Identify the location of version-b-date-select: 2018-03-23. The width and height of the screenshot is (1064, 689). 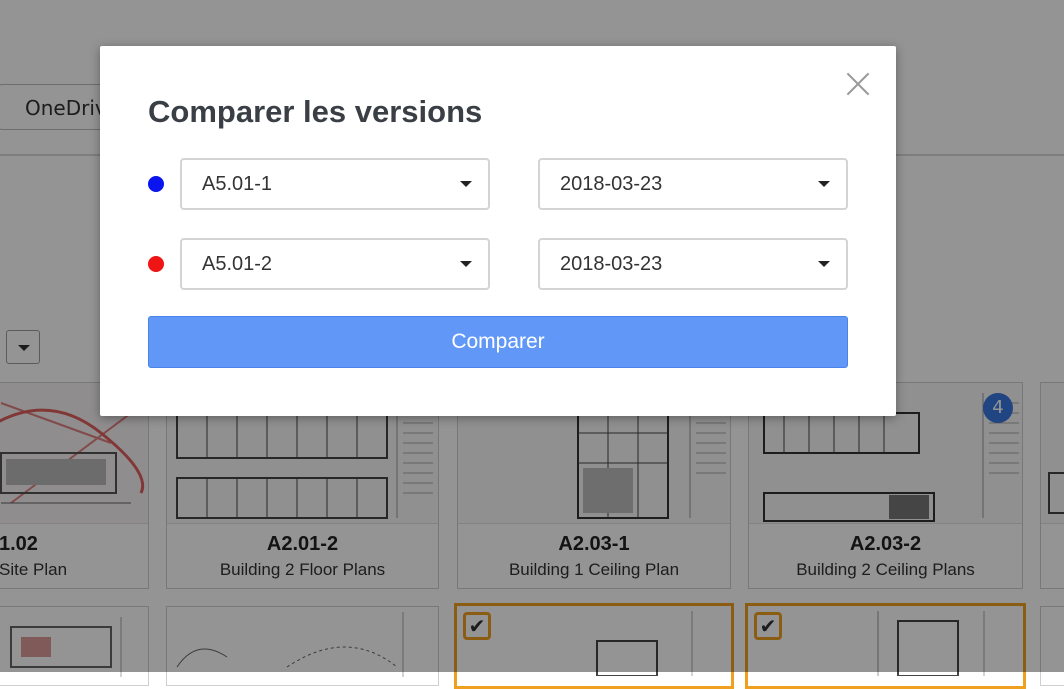
(693, 264).